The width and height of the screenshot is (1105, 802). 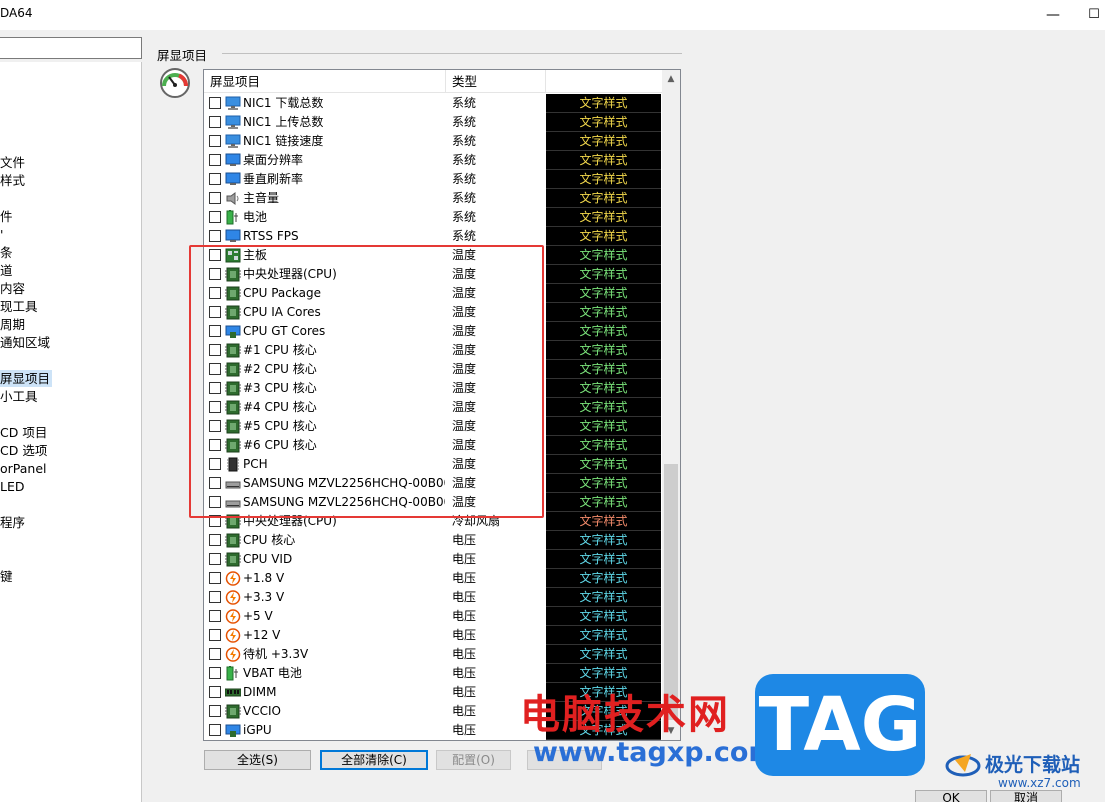 What do you see at coordinates (433, 236) in the screenshot?
I see `table-row: RTSS FPS 系统 文字样式` at bounding box center [433, 236].